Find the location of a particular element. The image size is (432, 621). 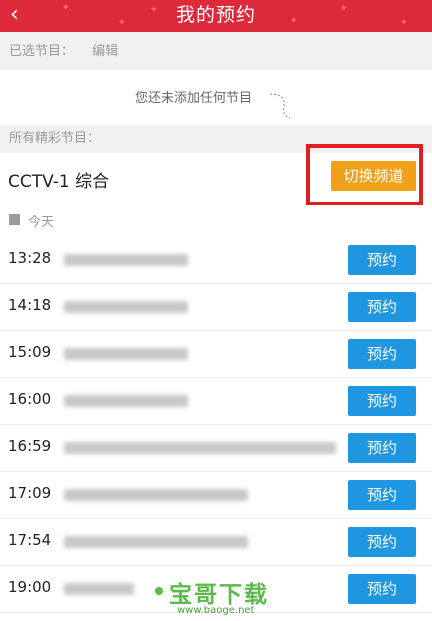

program-time: 14:18 is located at coordinates (30, 305).